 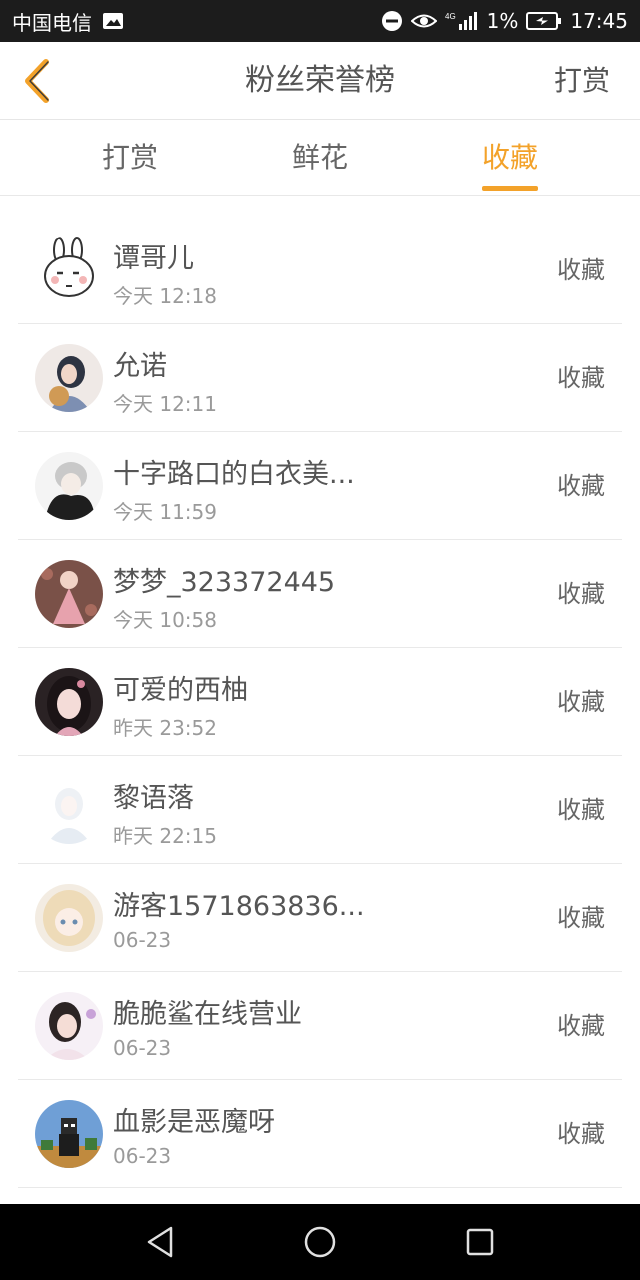 I want to click on list-item: 脆脆鲨在线营业 06-23 收藏, so click(x=320, y=1026).